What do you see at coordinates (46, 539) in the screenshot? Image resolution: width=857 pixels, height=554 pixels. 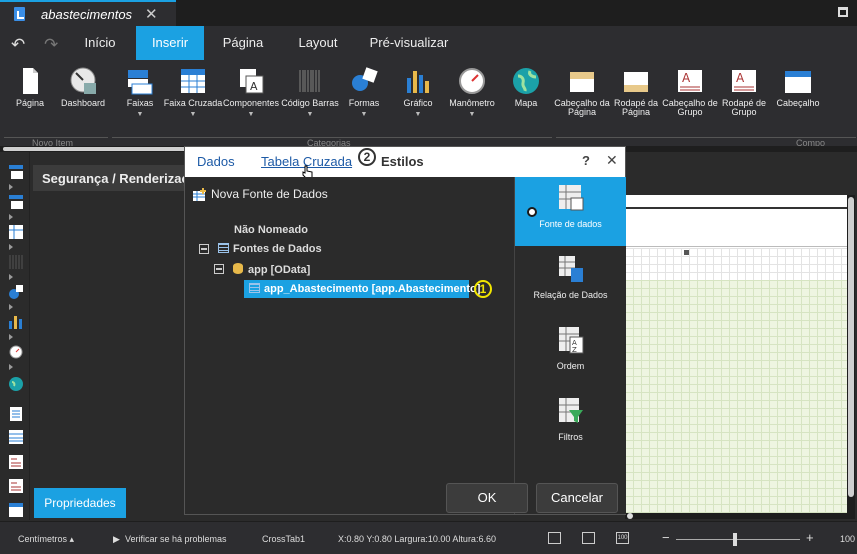 I see `units-selector: Centímetros ▴` at bounding box center [46, 539].